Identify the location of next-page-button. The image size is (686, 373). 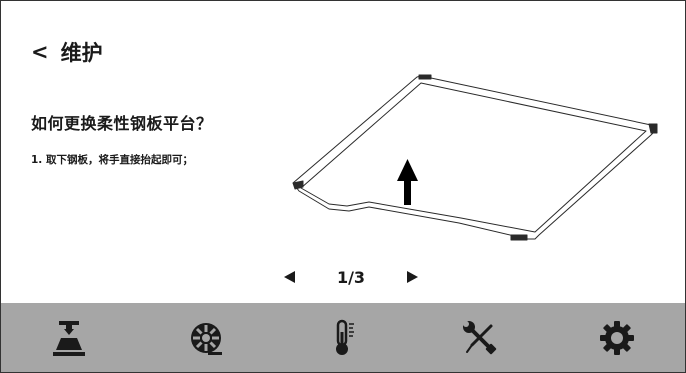
(412, 277).